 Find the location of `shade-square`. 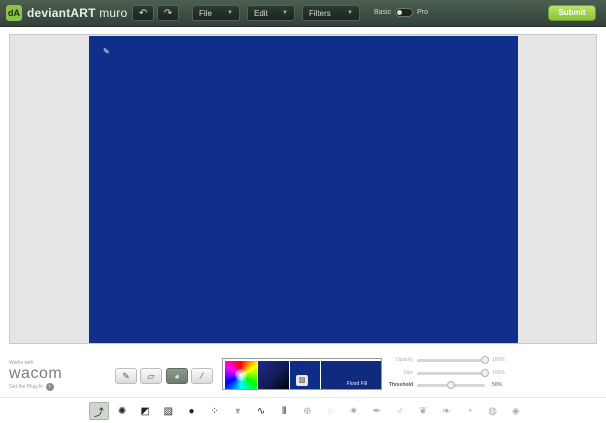

shade-square is located at coordinates (273, 375).